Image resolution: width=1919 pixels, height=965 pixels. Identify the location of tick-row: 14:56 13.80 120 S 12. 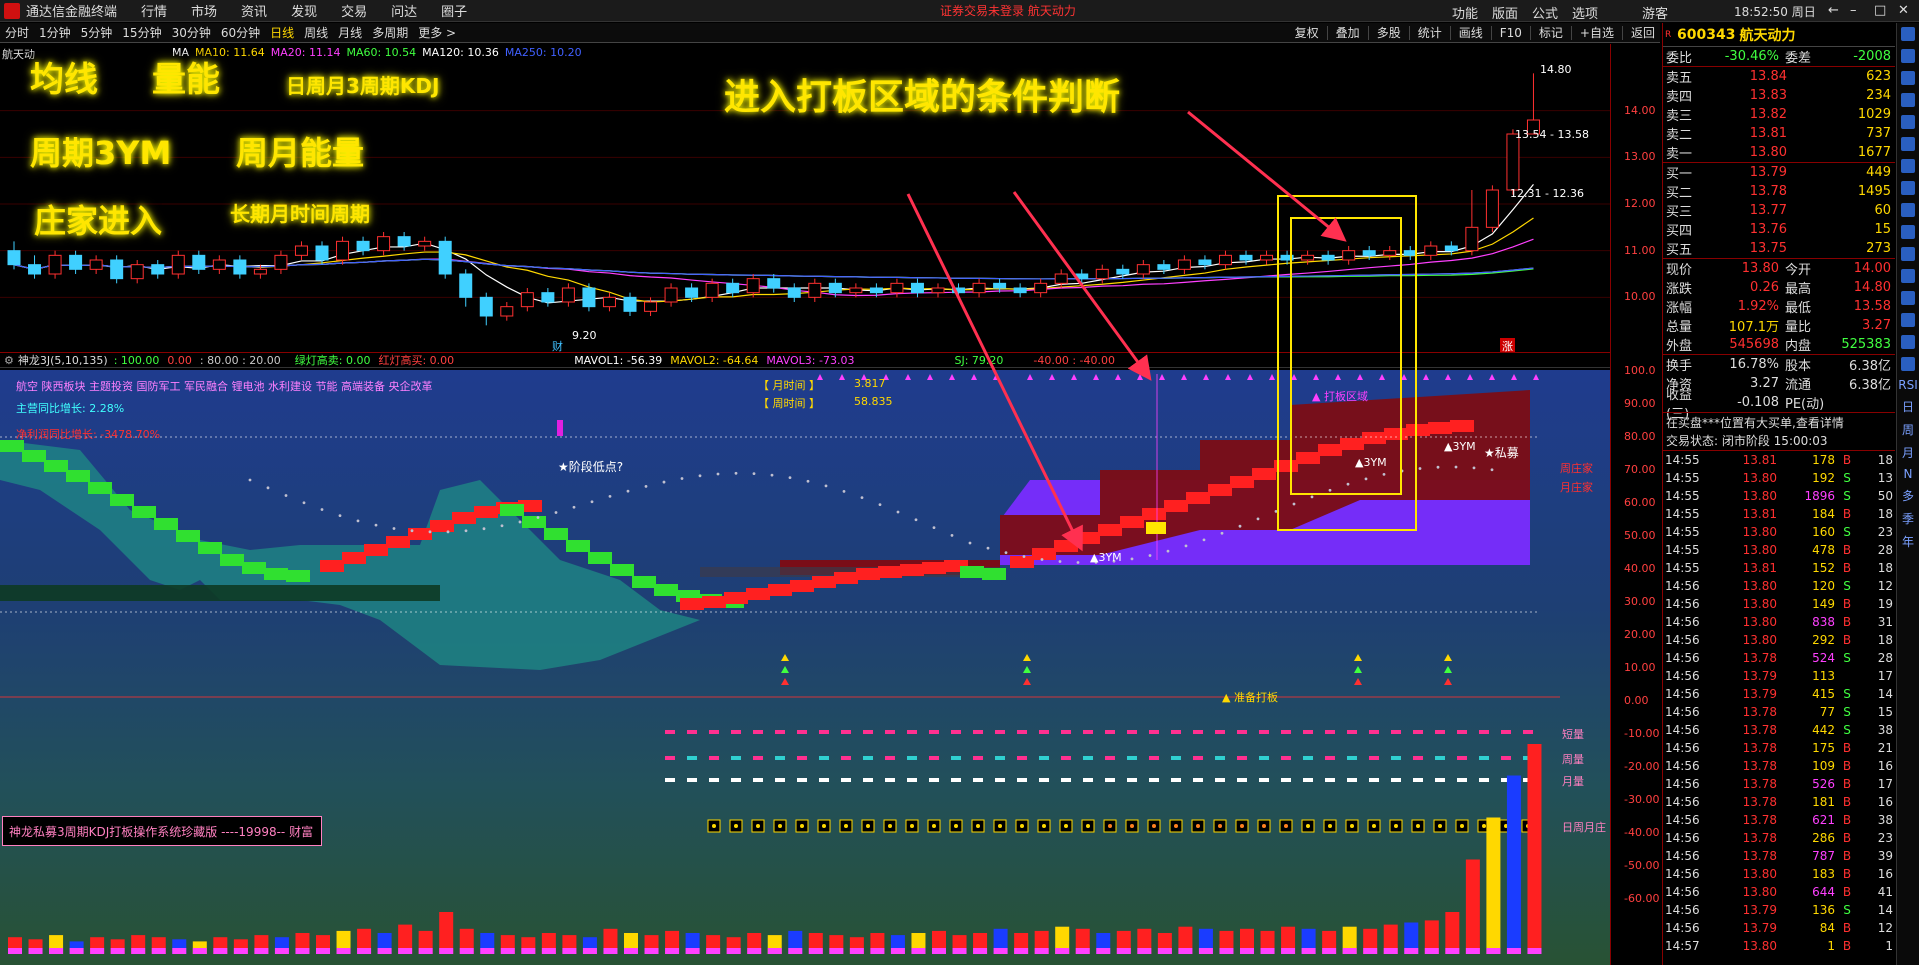
(1779, 586).